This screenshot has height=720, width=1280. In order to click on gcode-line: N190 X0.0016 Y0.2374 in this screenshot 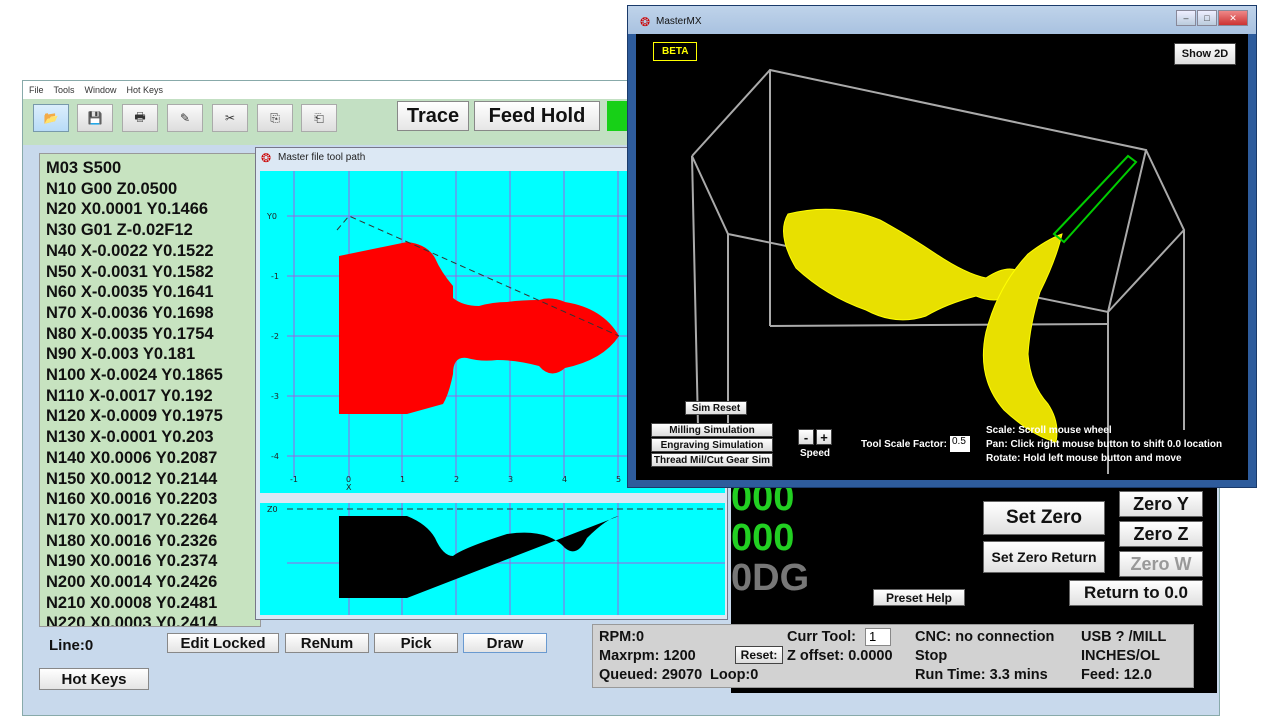, I will do `click(150, 561)`.